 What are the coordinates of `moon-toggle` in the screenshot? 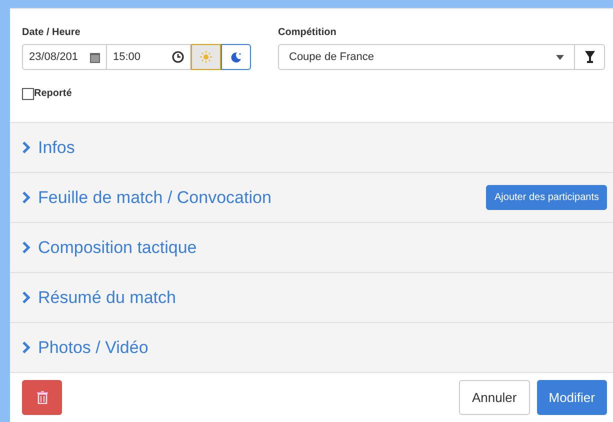 It's located at (236, 57).